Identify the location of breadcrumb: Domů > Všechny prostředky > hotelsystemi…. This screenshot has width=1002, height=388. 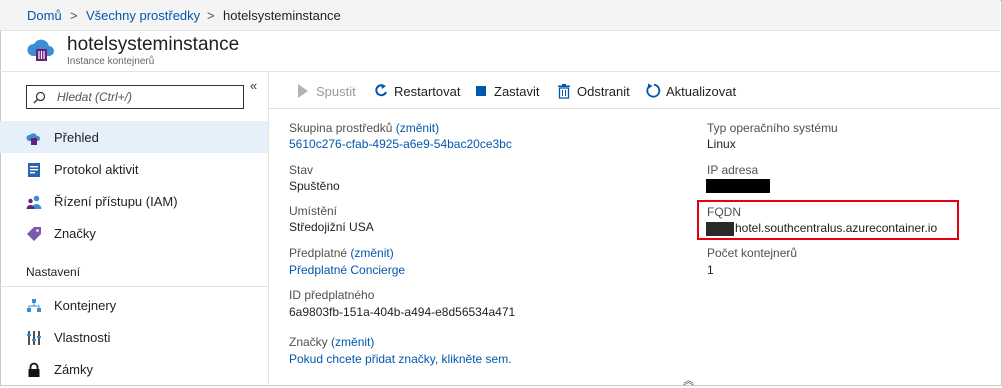
(500, 15).